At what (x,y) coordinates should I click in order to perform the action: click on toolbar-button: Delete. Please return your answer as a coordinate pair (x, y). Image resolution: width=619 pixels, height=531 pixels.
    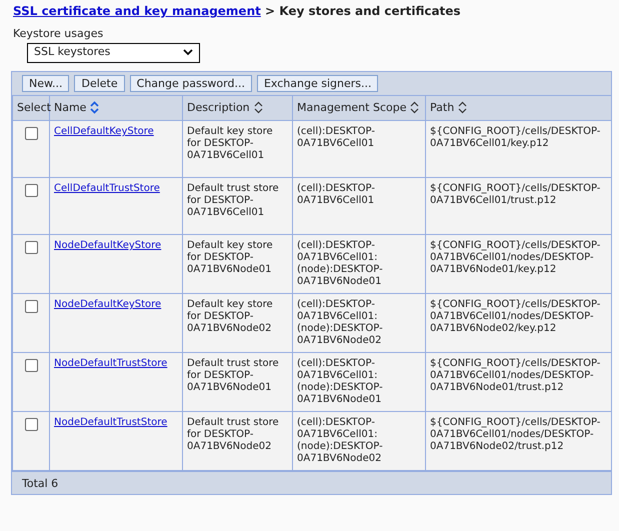
    Looking at the image, I should click on (99, 83).